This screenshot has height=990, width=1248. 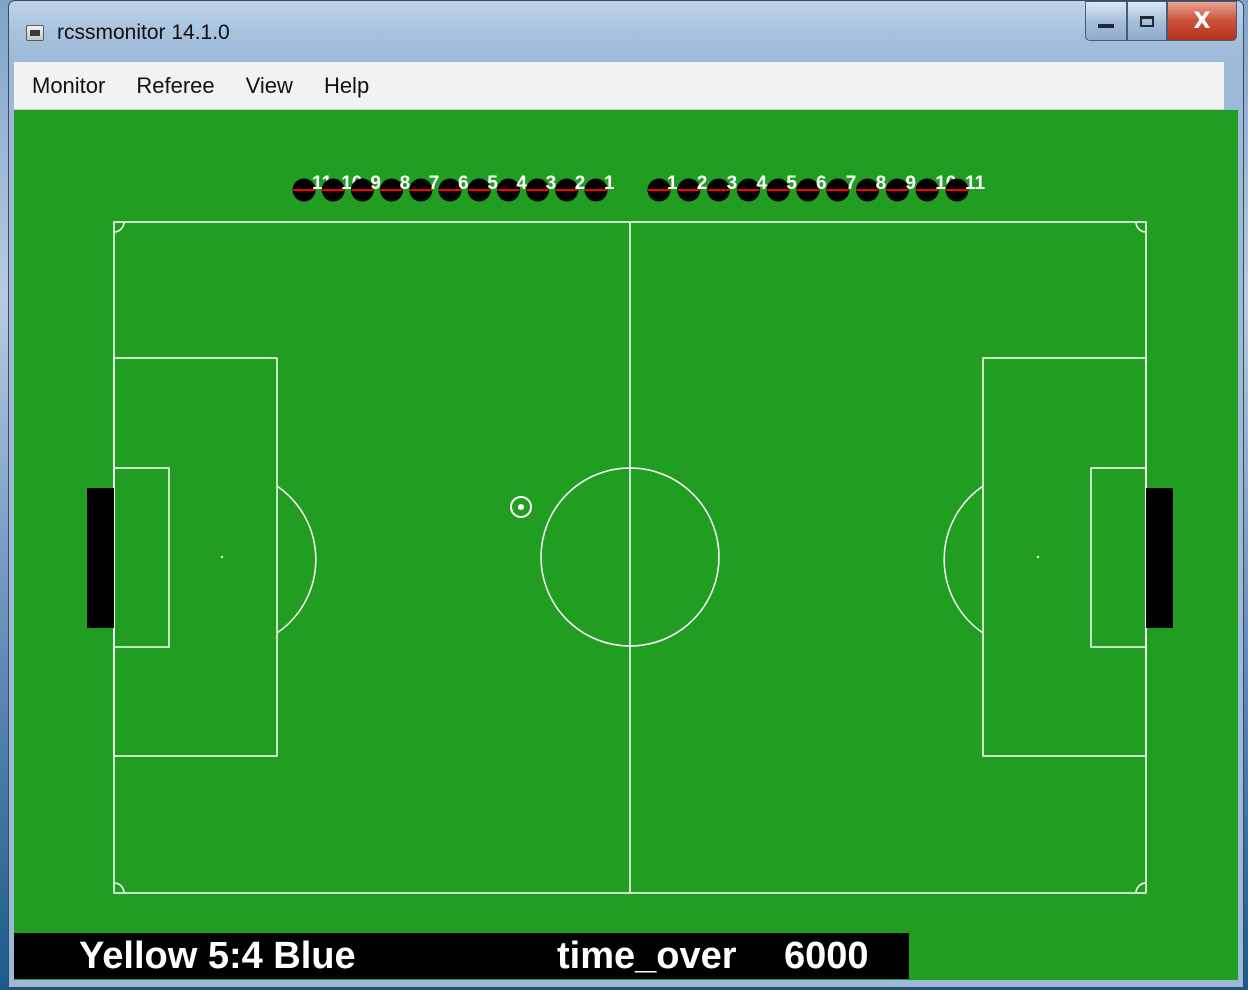 I want to click on left-goal-area, so click(x=141, y=557).